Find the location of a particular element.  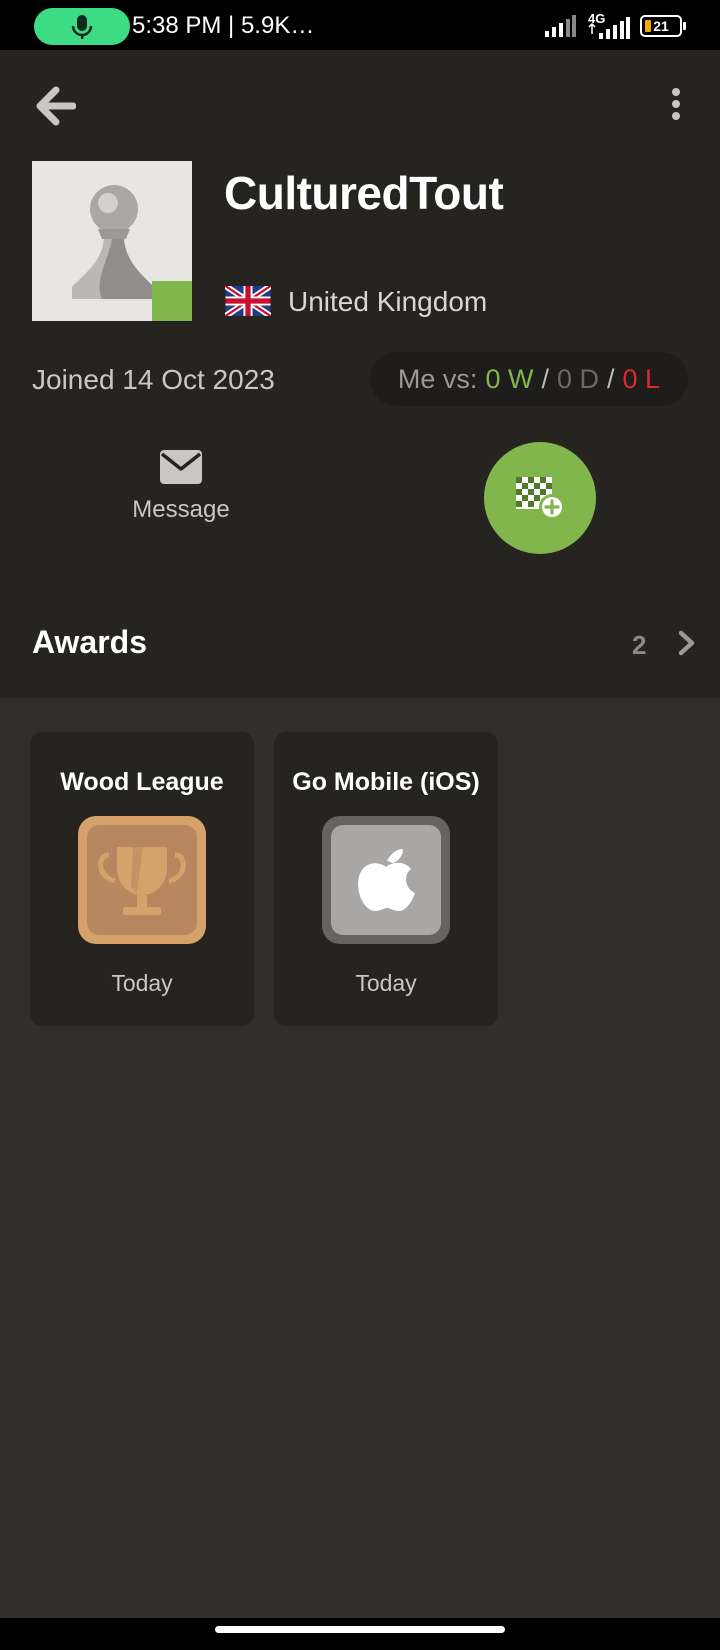

more-options-button is located at coordinates (676, 106).